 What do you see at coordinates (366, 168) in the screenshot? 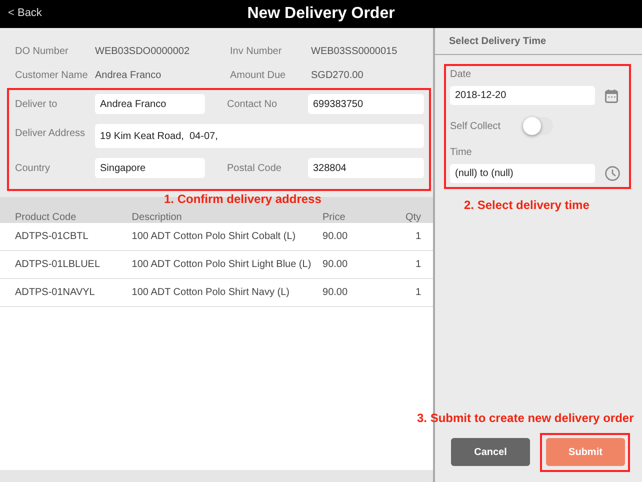
I see `input-field: 328804` at bounding box center [366, 168].